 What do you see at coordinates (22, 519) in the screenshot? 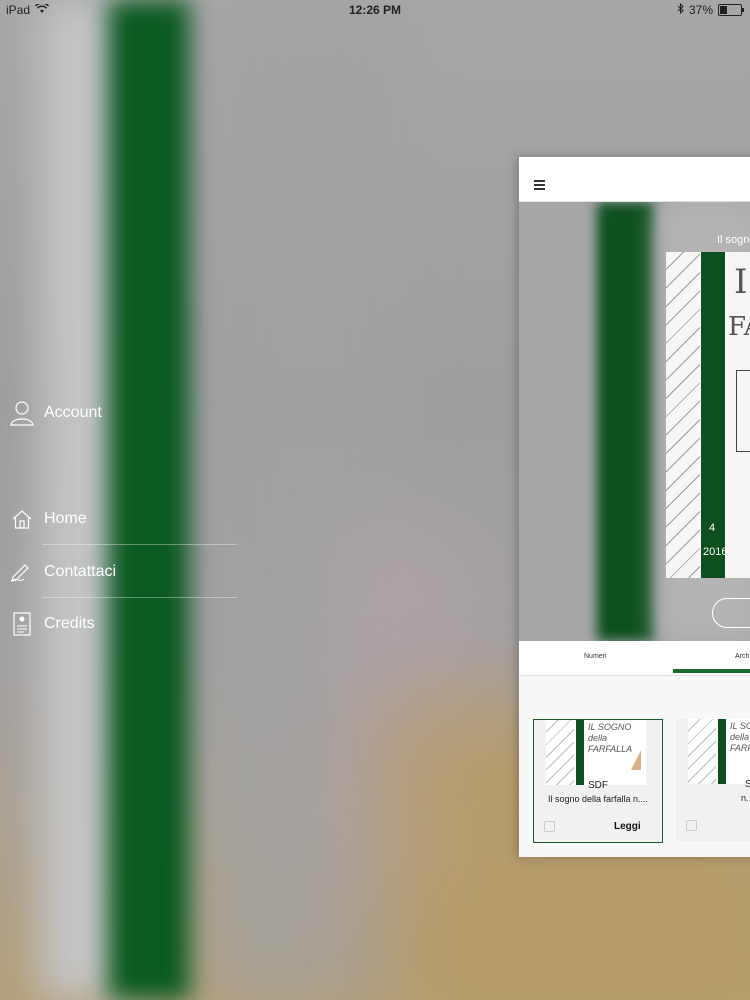
I see `home-icon` at bounding box center [22, 519].